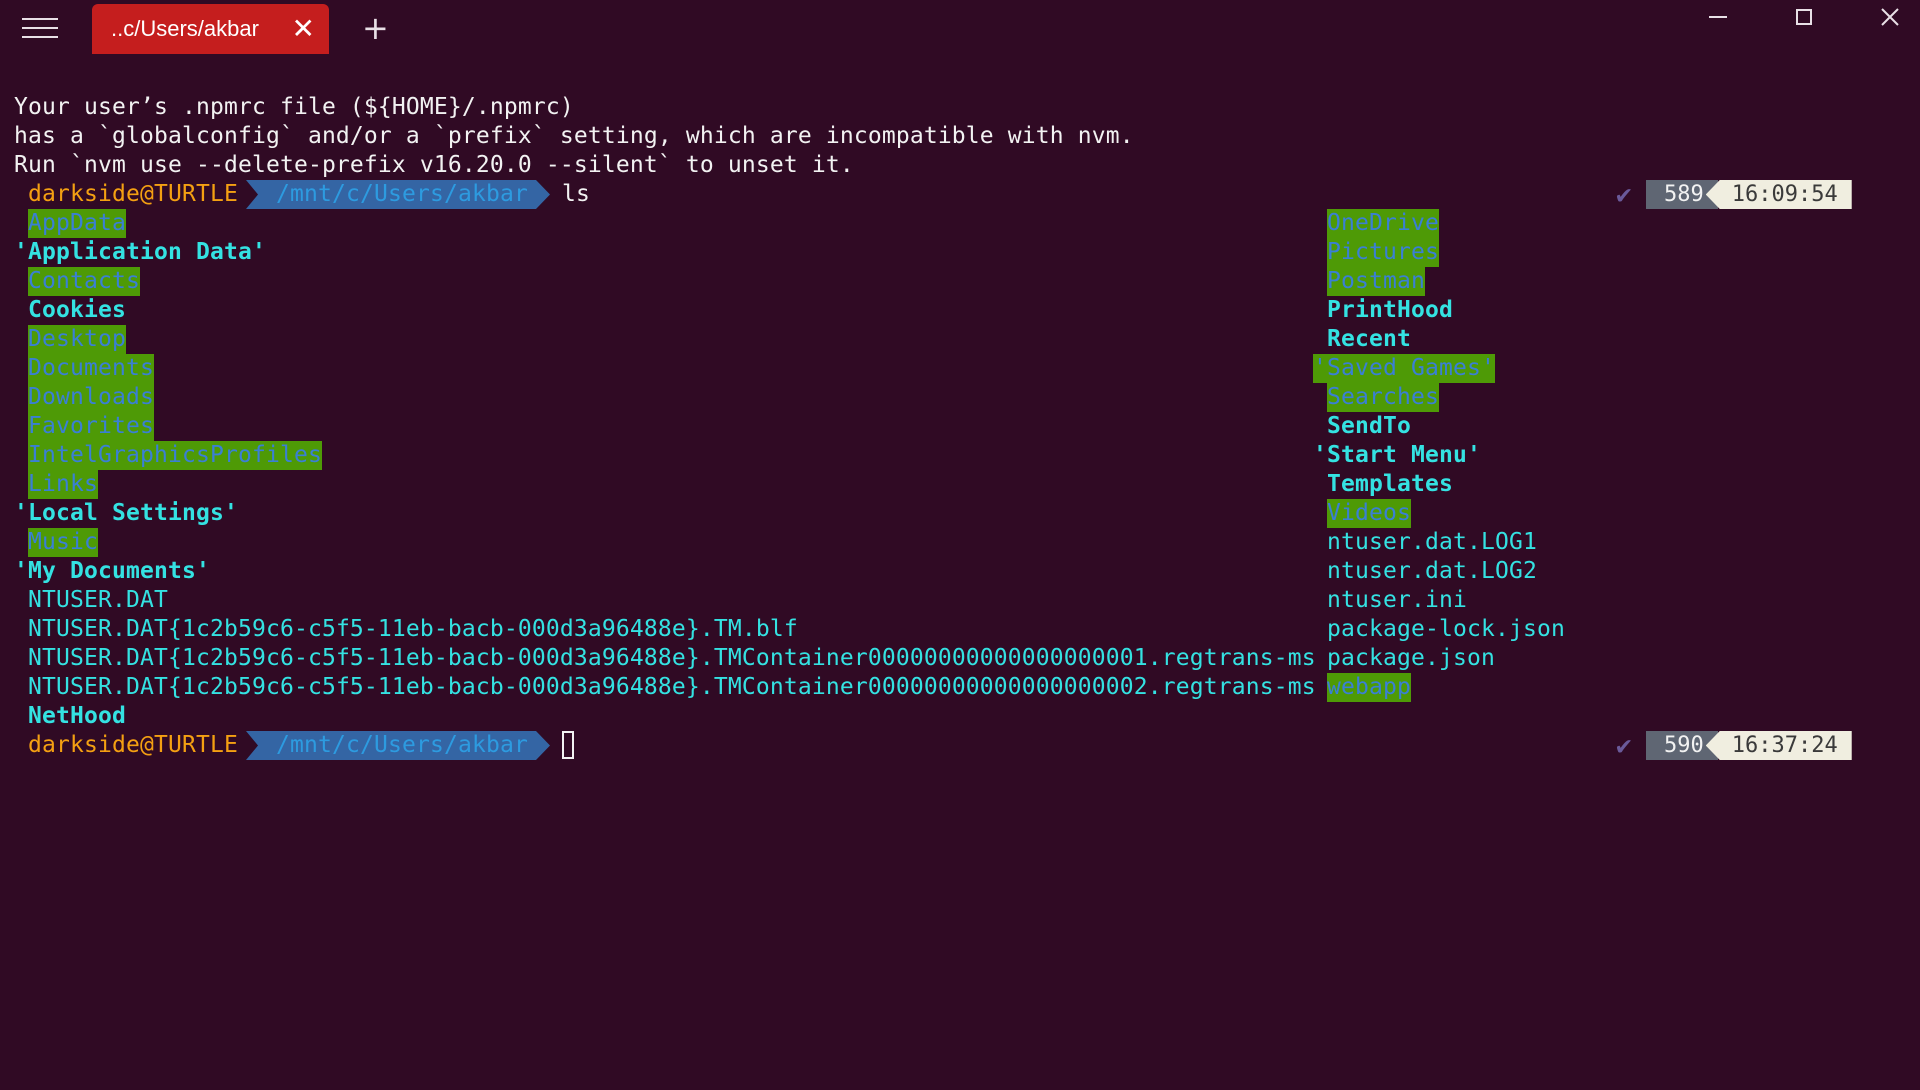  Describe the element at coordinates (1778, 194) in the screenshot. I see `prompt-time: 16:09:54` at that location.